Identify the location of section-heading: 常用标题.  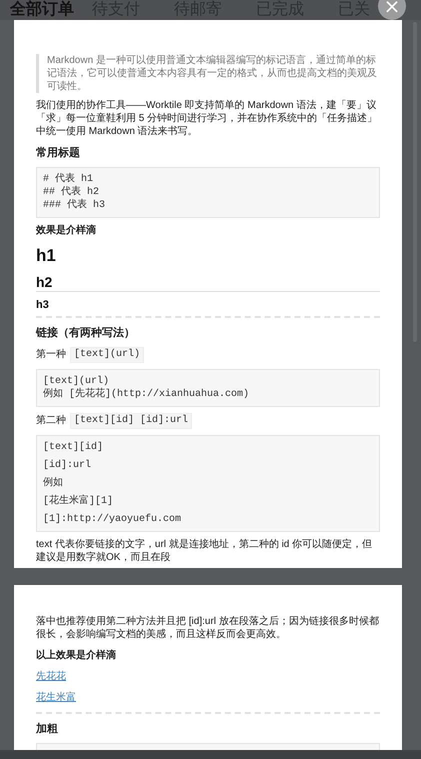
(58, 153).